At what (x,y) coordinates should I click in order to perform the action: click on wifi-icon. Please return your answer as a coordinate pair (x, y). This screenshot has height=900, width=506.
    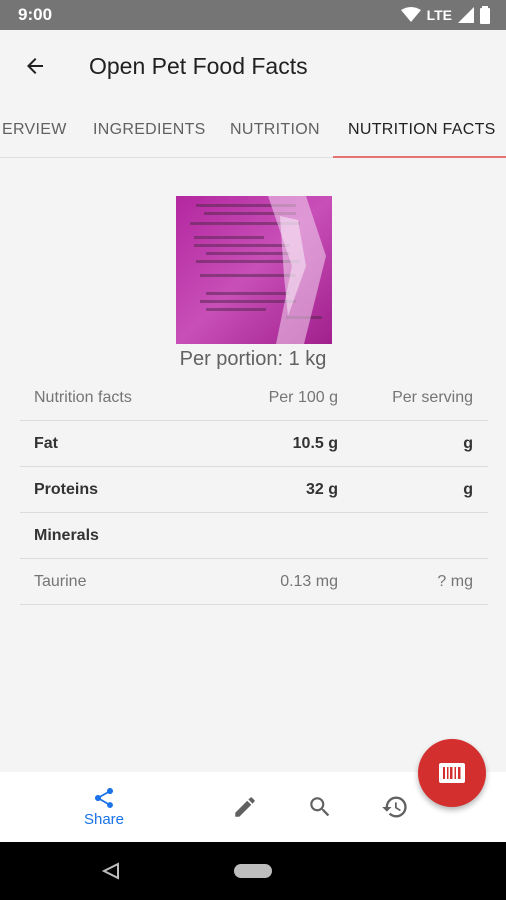
    Looking at the image, I should click on (410, 14).